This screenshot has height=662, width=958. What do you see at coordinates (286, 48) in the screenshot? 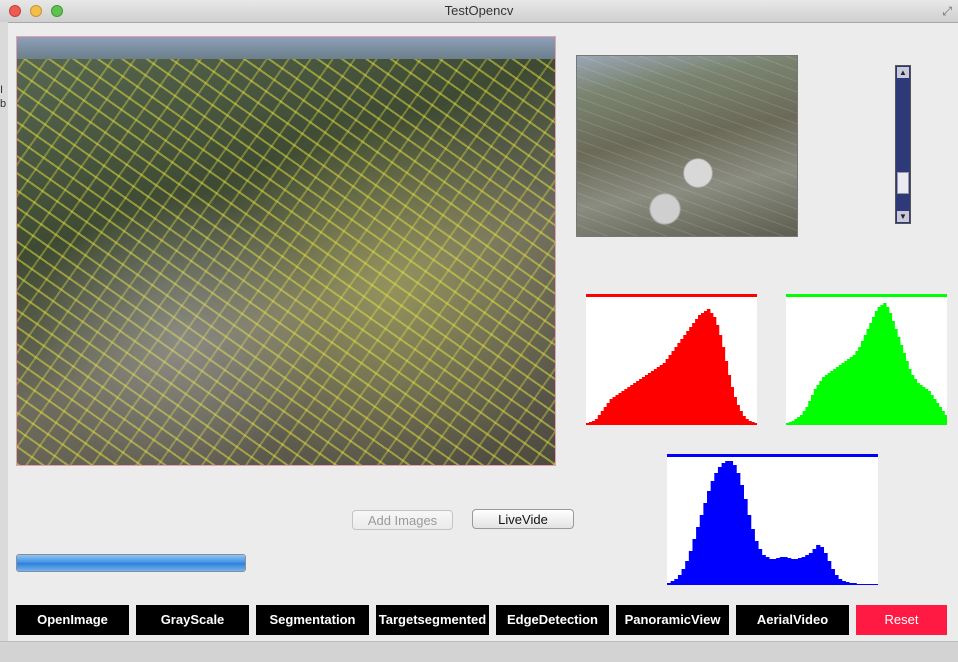
I see `image-sky` at bounding box center [286, 48].